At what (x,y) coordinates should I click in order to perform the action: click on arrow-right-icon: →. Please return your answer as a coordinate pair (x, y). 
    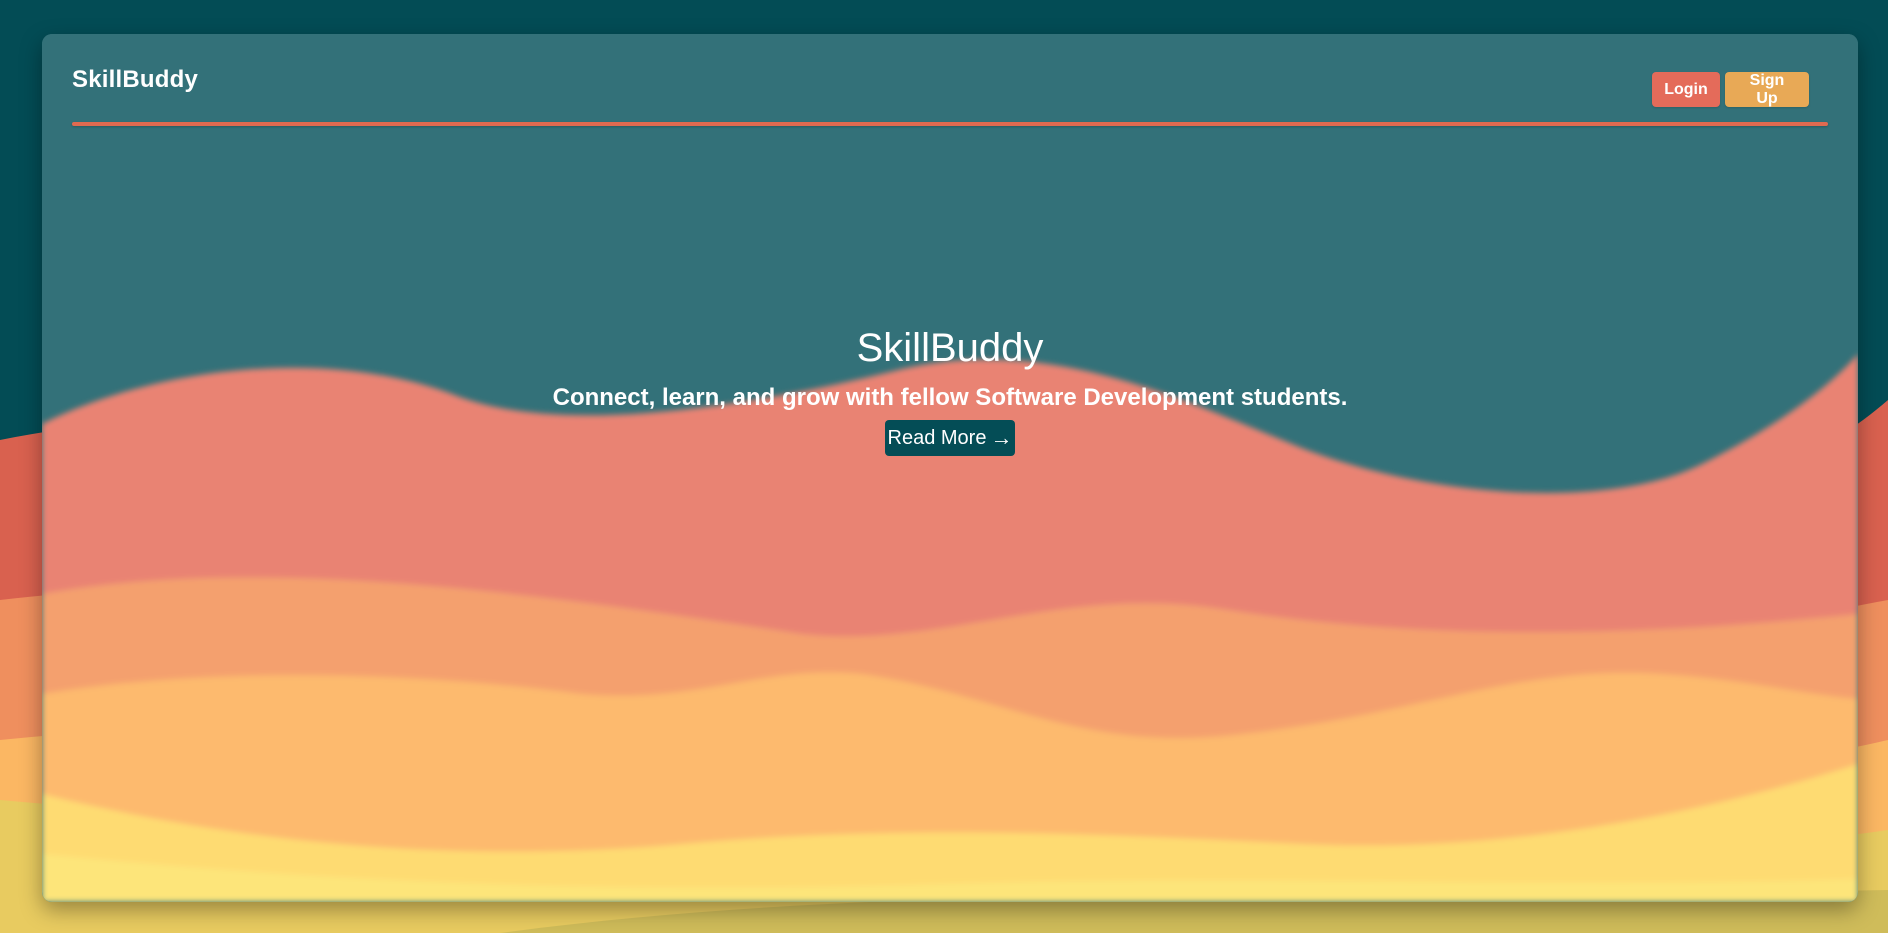
    Looking at the image, I should click on (1001, 437).